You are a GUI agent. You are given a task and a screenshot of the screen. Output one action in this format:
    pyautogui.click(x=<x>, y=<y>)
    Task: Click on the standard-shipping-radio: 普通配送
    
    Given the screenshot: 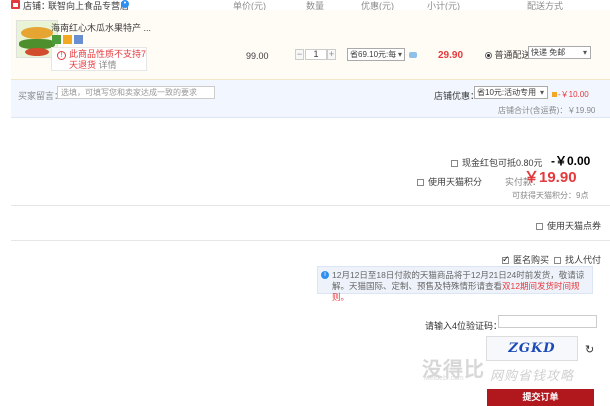 What is the action you would take?
    pyautogui.click(x=508, y=54)
    